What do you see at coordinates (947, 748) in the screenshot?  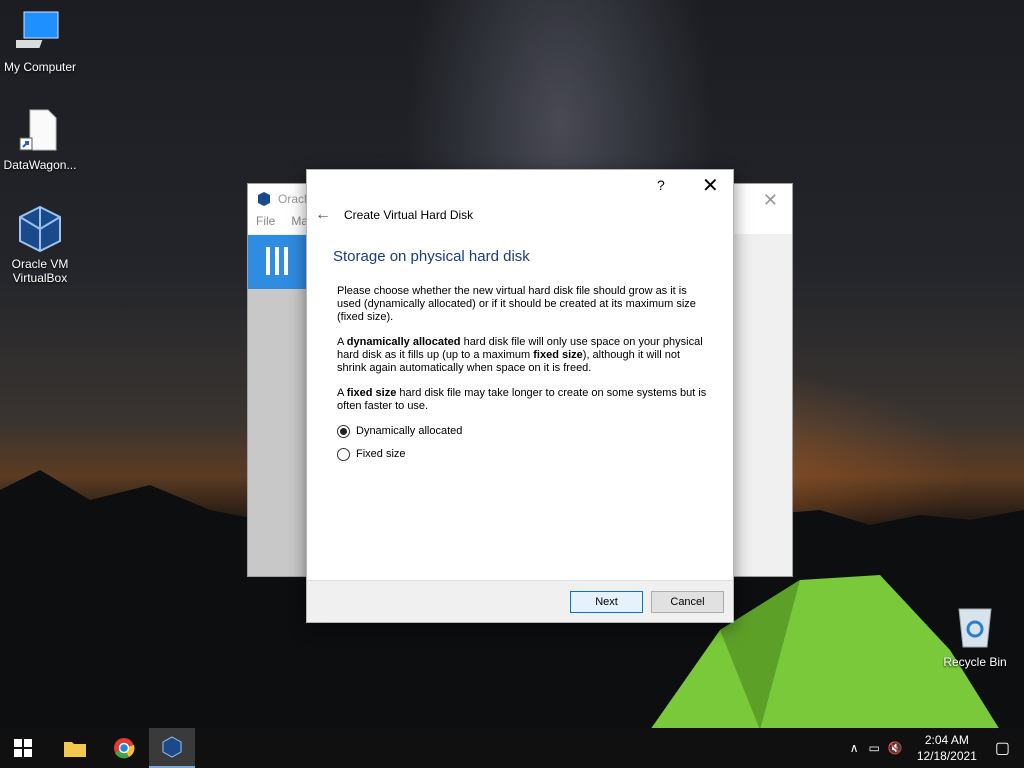 I see `clock: 2:04 AM 12/18/2021` at bounding box center [947, 748].